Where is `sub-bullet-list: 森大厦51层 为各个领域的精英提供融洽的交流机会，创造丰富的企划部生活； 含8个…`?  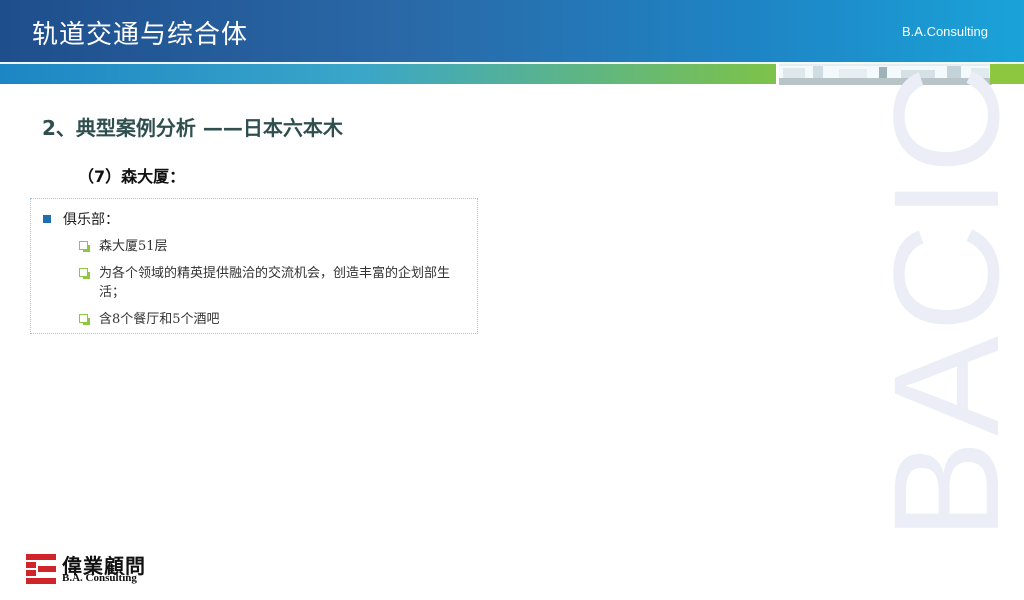
sub-bullet-list: 森大厦51层 为各个领域的精英提供融洽的交流机会，创造丰富的企划部生活； 含8个… is located at coordinates (272, 287).